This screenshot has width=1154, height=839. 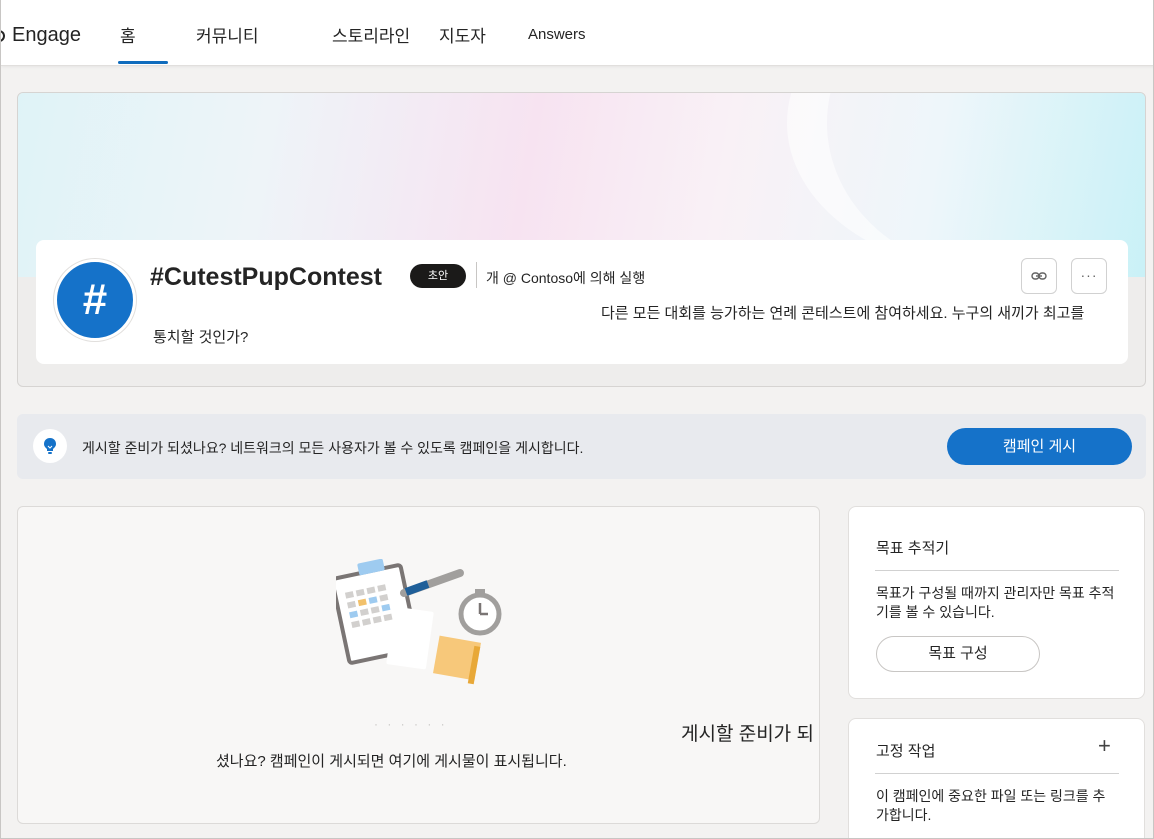 I want to click on tab-leaders: 지도자, so click(x=462, y=34).